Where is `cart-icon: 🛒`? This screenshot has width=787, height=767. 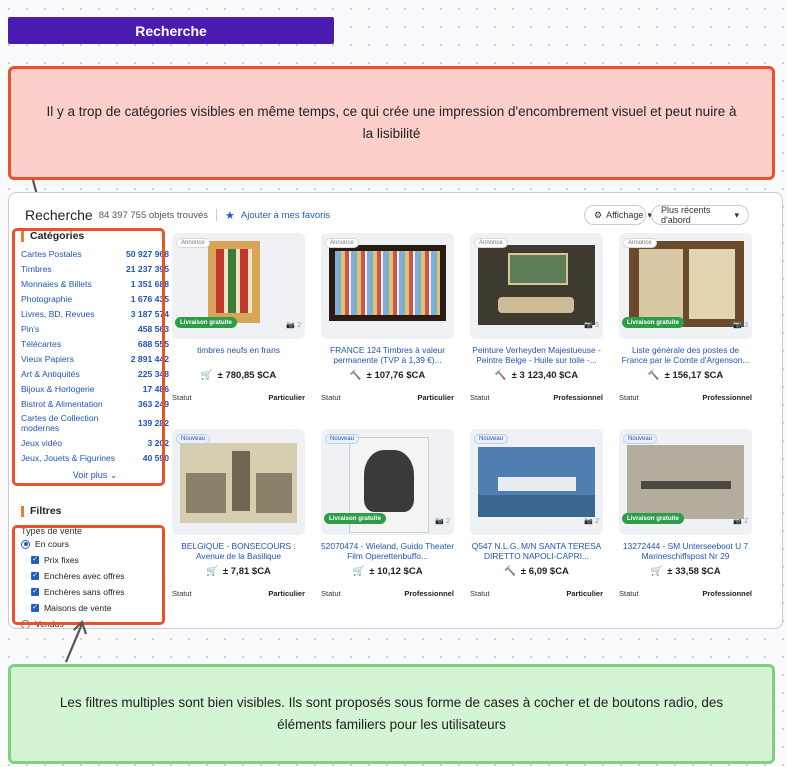 cart-icon: 🛒 is located at coordinates (656, 571).